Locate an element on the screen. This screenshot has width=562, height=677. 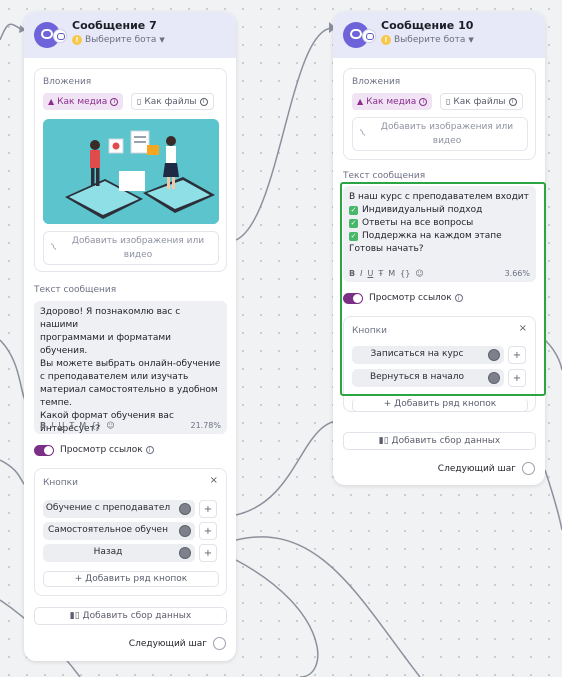
emoji-icon: ☺ is located at coordinates (110, 425).